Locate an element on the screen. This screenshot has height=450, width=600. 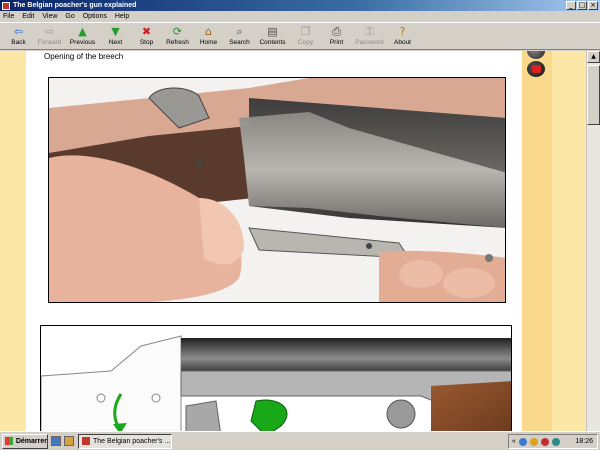
forward-arrow-icon: ⇨ is located at coordinates (49, 31).